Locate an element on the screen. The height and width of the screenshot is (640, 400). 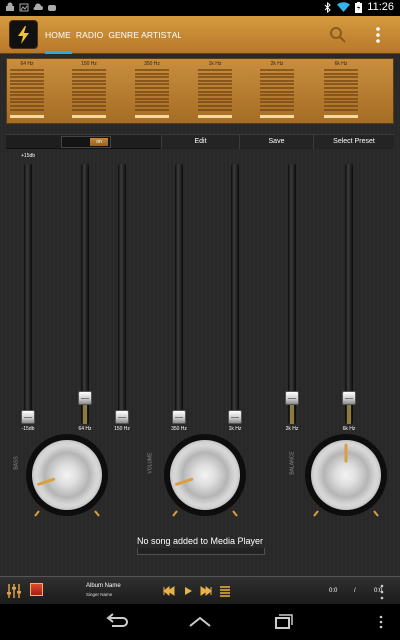
overflow-menu-icon is located at coordinates (378, 35).